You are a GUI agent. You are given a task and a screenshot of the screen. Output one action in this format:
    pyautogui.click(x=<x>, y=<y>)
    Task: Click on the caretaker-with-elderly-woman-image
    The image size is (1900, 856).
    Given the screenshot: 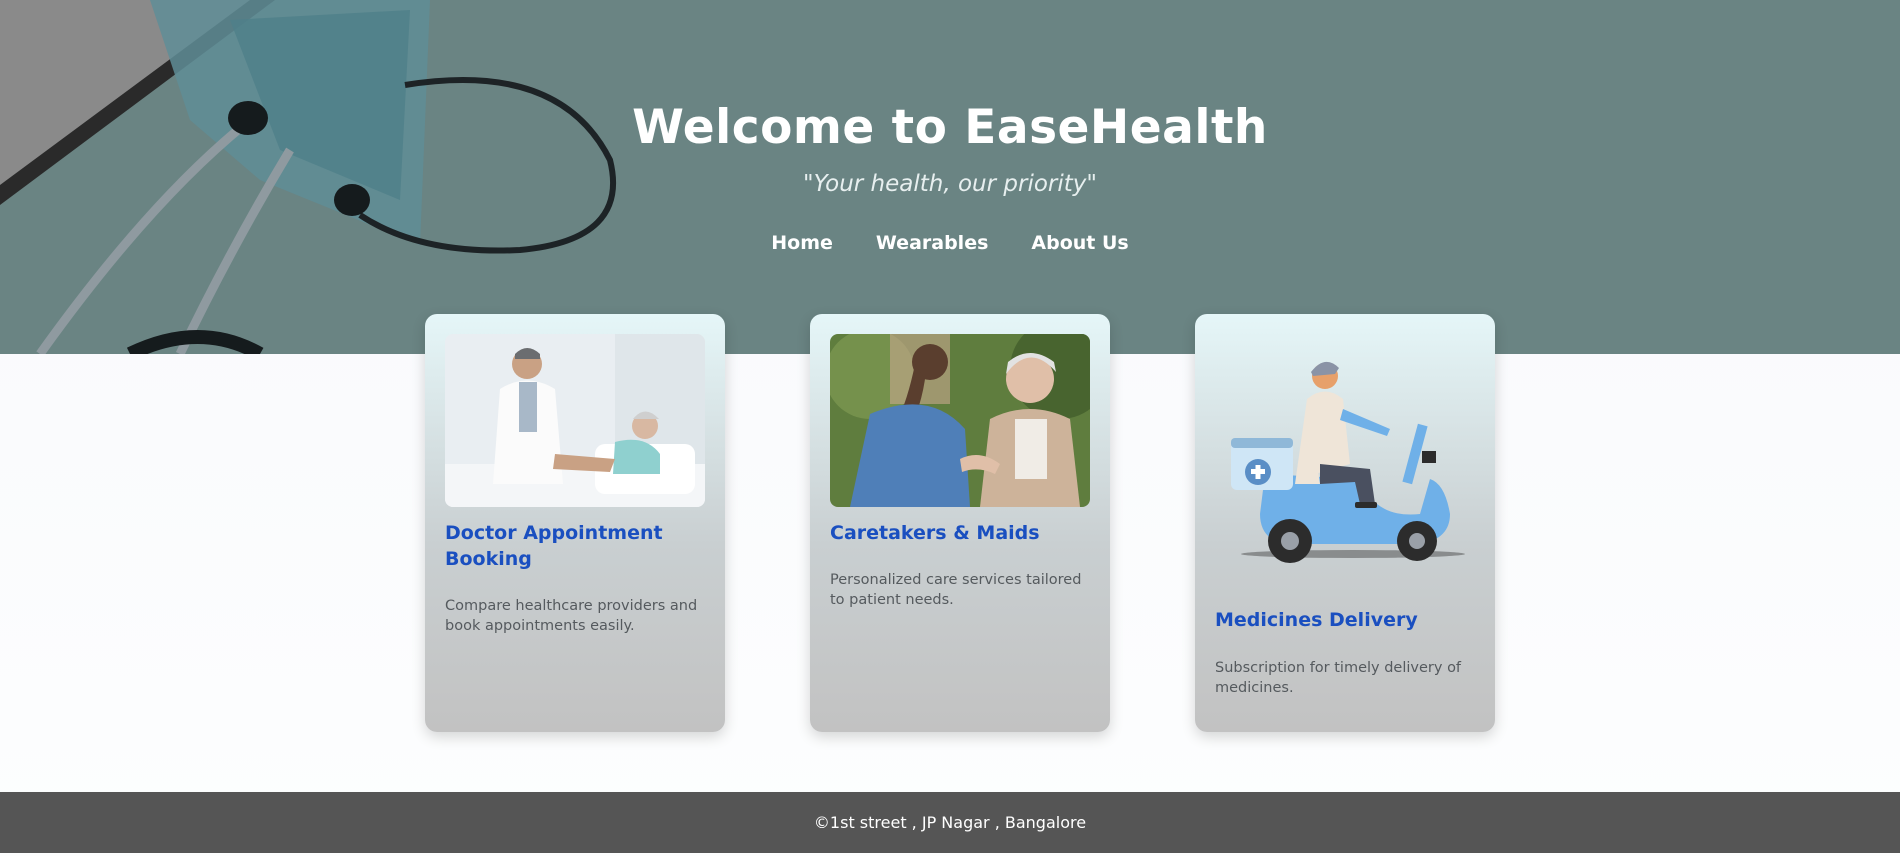 What is the action you would take?
    pyautogui.click(x=960, y=420)
    